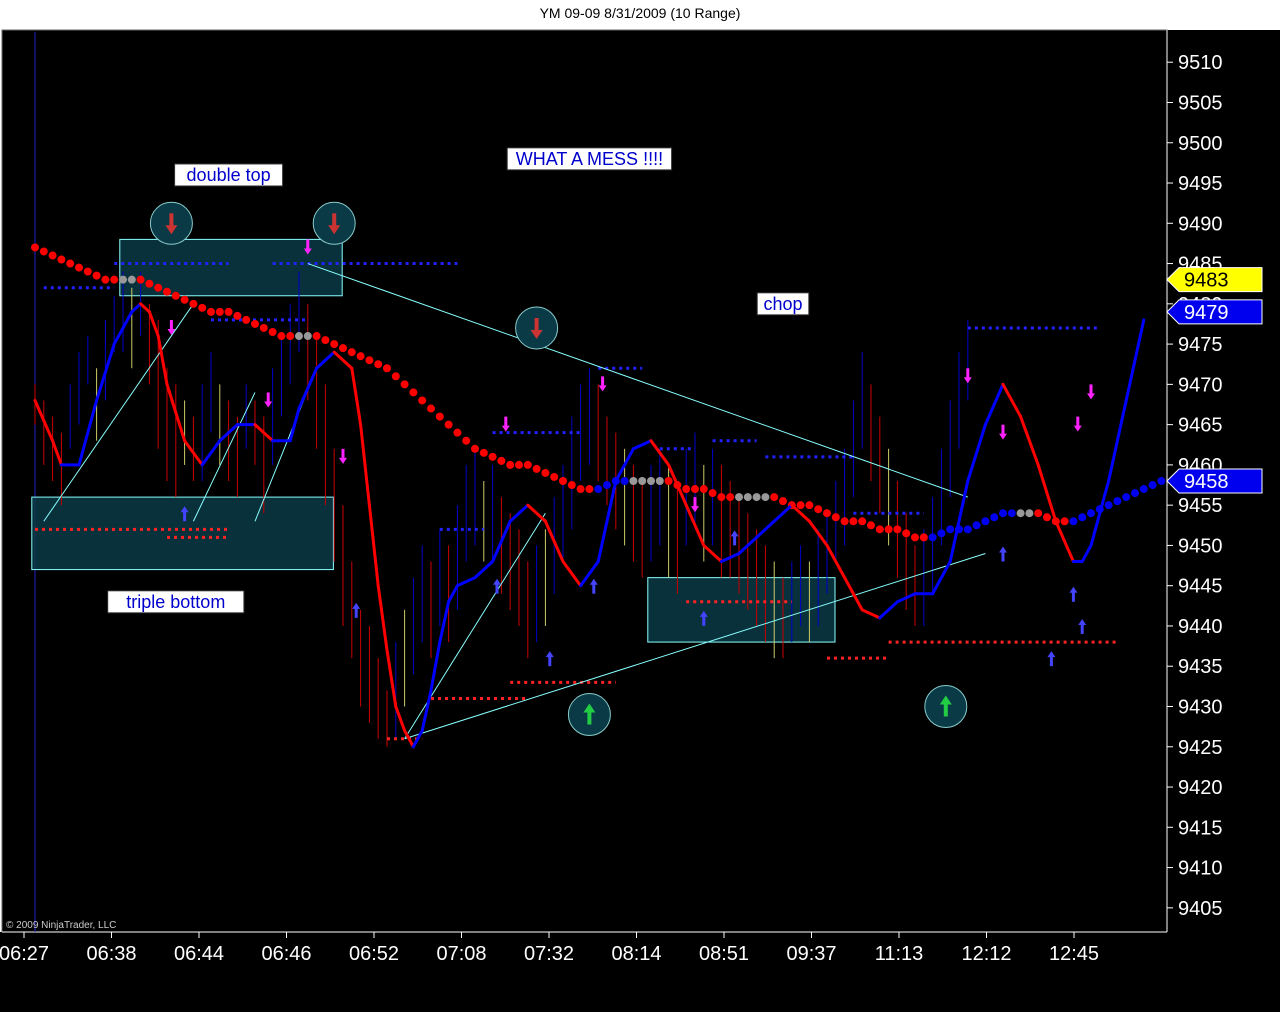 The image size is (1280, 1012). I want to click on y-tick-label: 9410, so click(1200, 869).